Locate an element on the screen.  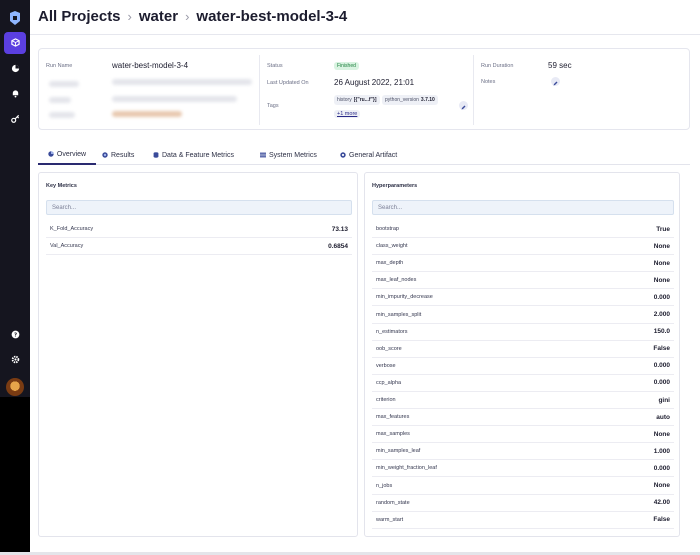
table-row: warm_start False is located at coordinates (523, 520).